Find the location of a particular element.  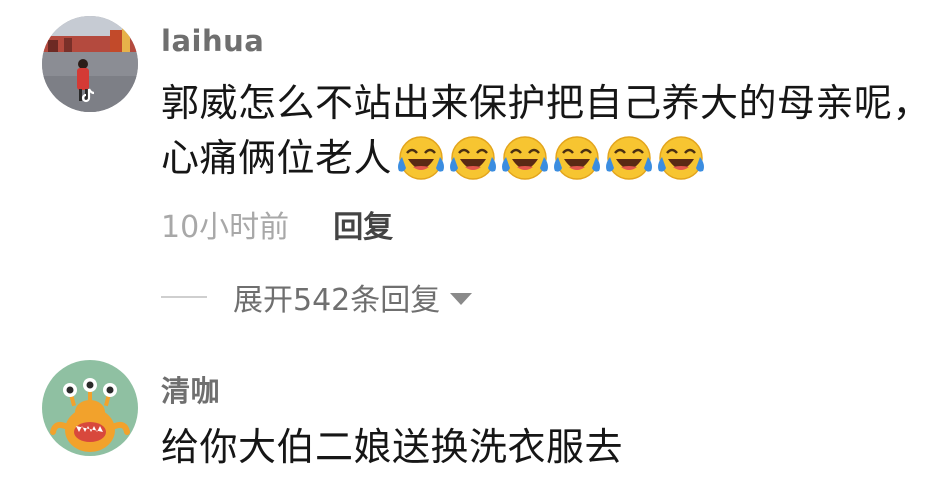

comment-meta: 10小时前 回复 is located at coordinates (277, 224).